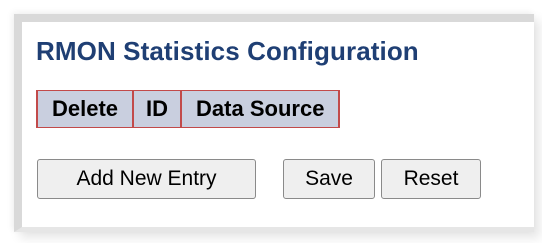 The image size is (542, 243). Describe the element at coordinates (431, 179) in the screenshot. I see `reset-button: Reset` at that location.